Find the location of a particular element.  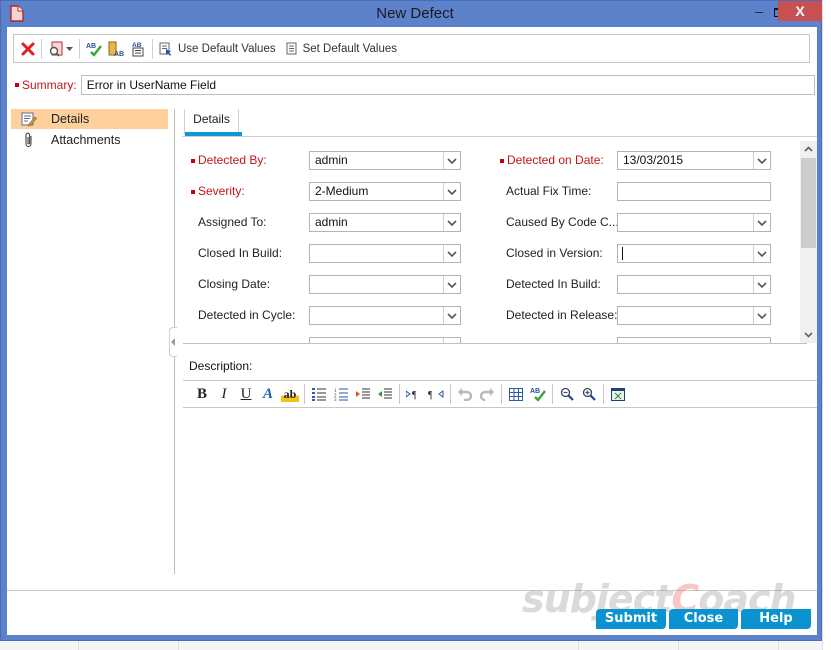

delete-button is located at coordinates (28, 49).